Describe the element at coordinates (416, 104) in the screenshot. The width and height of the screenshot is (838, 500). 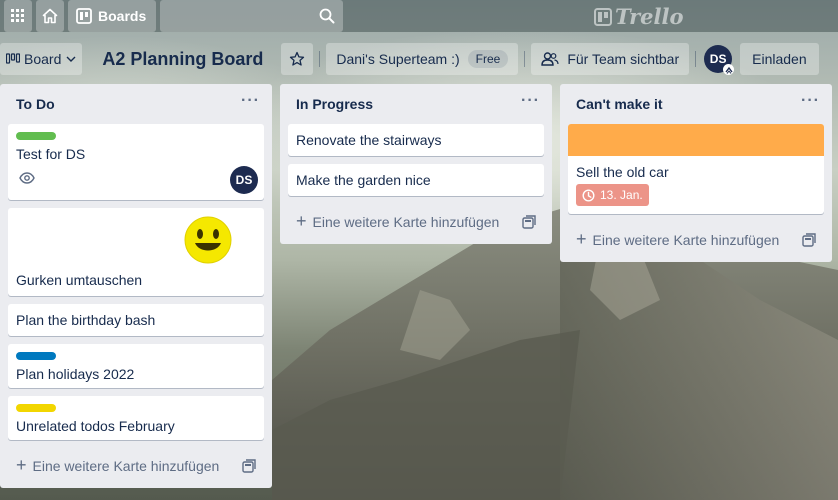
I see `list-header: In Progress ···` at that location.